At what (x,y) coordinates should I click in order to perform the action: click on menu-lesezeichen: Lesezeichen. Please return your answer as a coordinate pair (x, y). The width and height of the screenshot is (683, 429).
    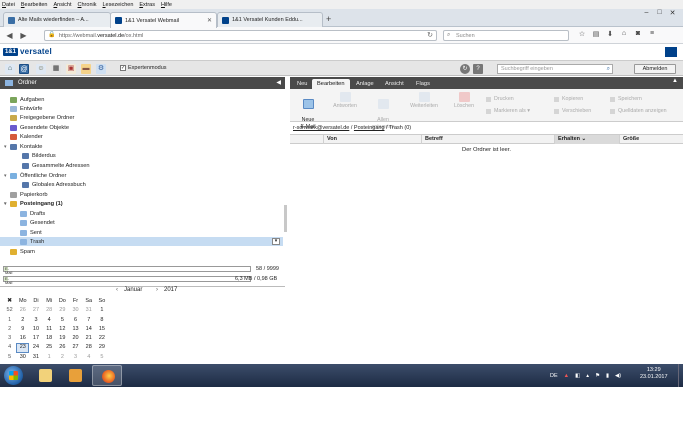
    Looking at the image, I should click on (117, 5).